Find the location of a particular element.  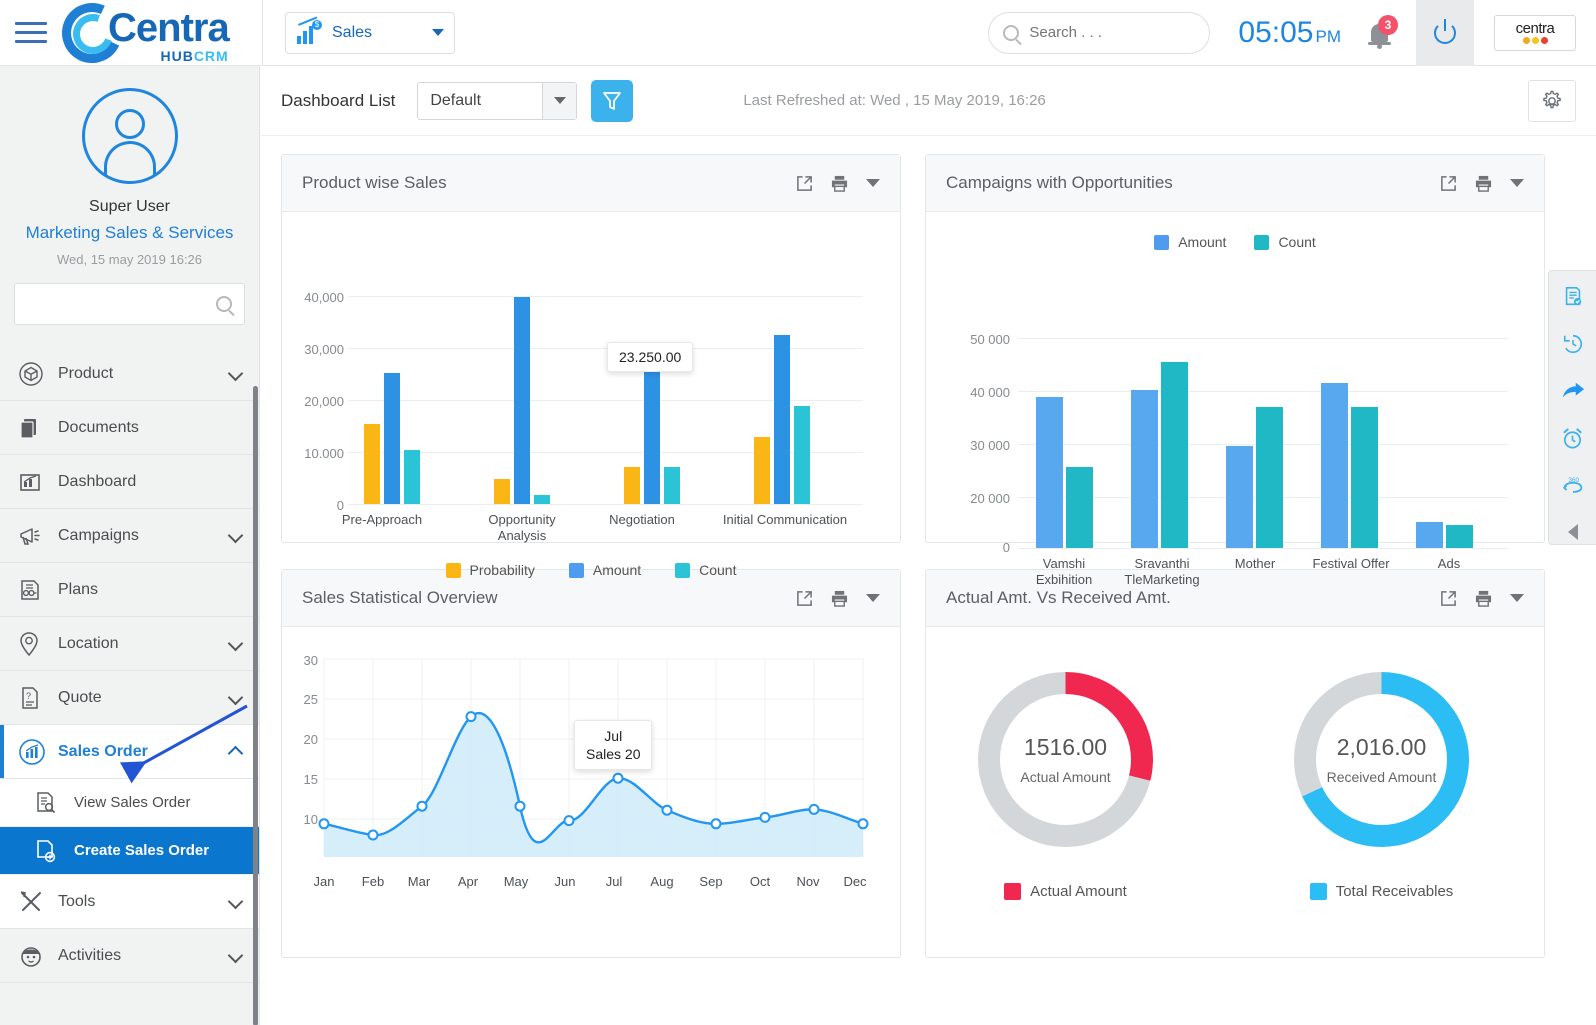

logout-button is located at coordinates (1445, 33).